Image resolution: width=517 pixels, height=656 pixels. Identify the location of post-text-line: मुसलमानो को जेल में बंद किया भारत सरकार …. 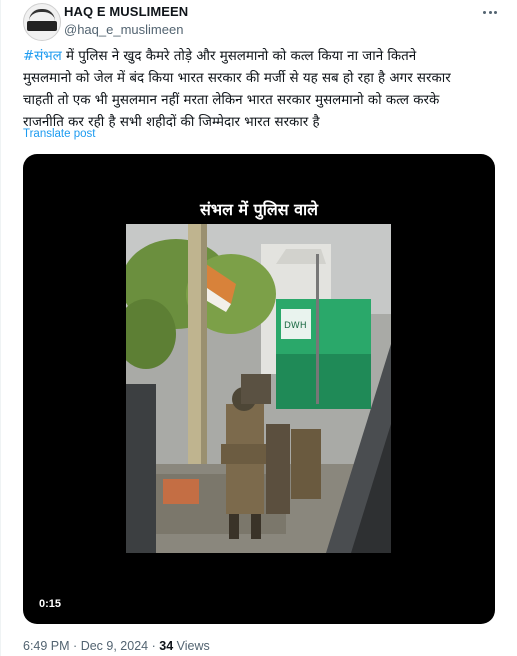
(237, 78).